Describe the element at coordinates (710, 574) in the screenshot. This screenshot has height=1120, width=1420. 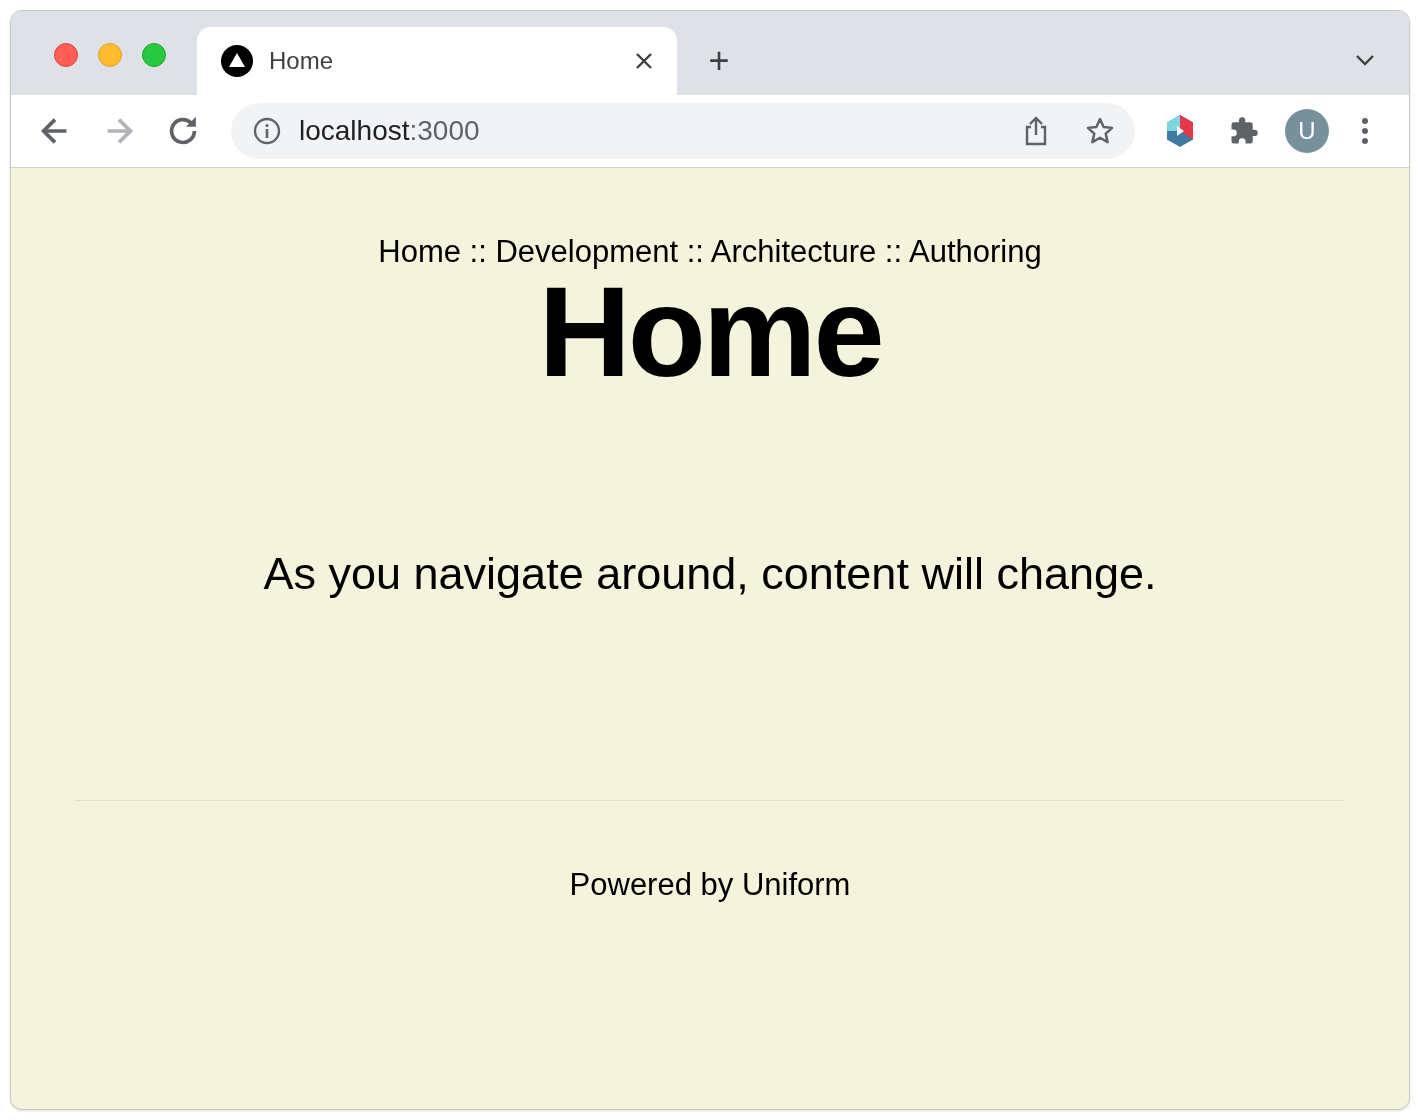
I see `message-text: As you navigate around, content will change.` at that location.